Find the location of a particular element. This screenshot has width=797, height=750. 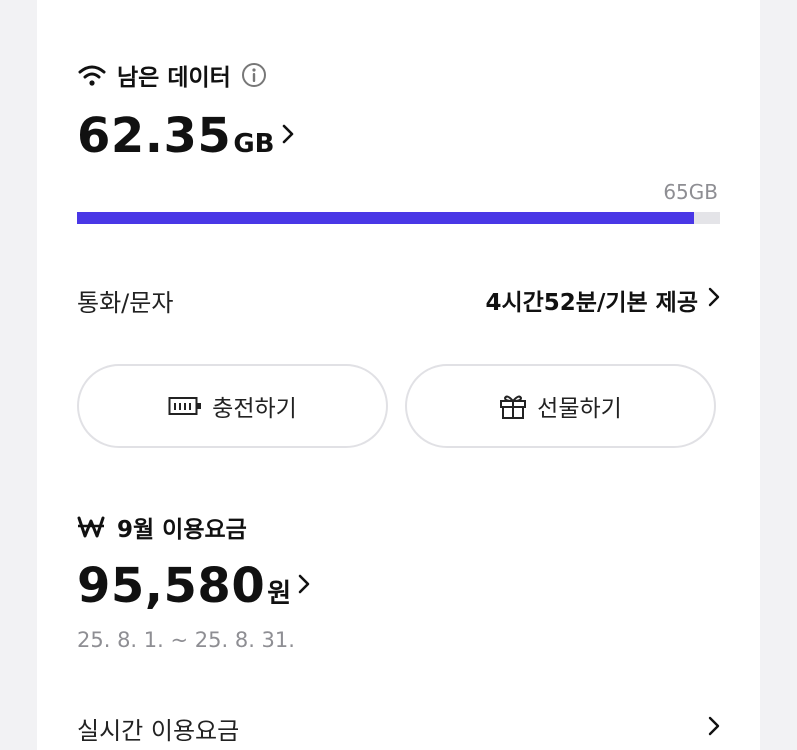

gift-button-label: 선물하기 is located at coordinates (579, 409).